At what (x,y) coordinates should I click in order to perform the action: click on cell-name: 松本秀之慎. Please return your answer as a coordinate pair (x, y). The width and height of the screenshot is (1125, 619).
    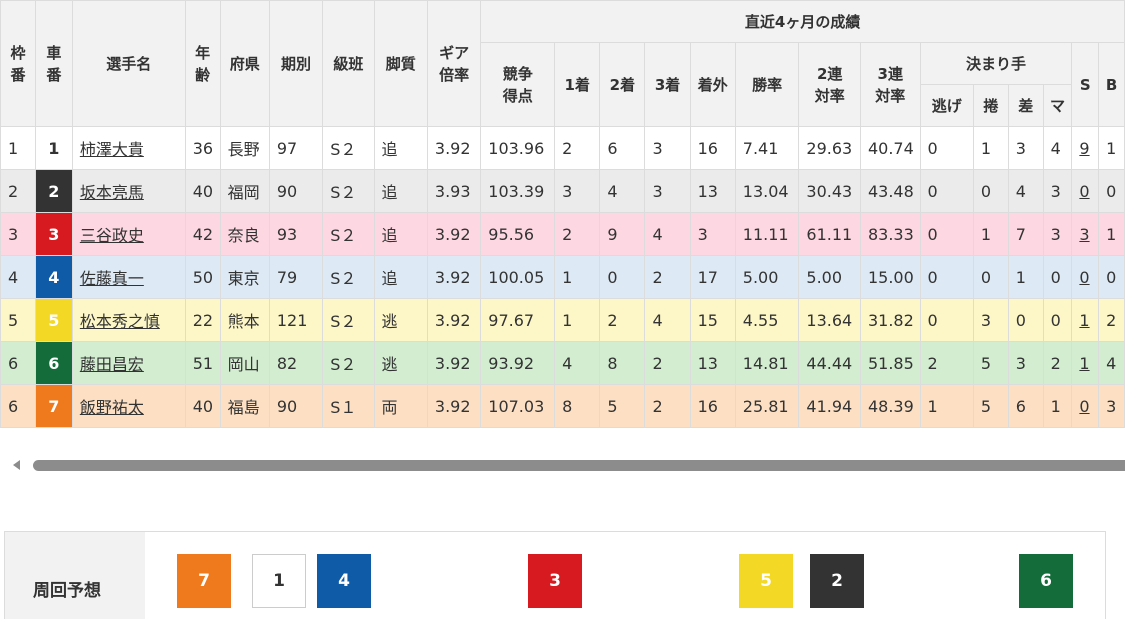
    Looking at the image, I should click on (128, 320).